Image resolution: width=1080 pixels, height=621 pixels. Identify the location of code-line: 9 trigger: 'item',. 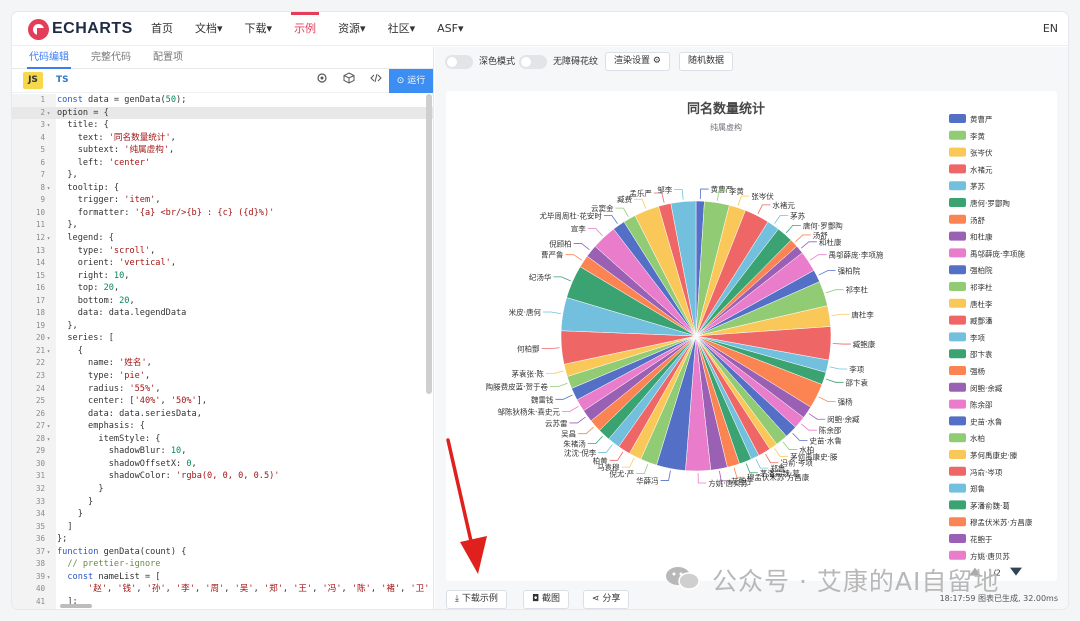
(223, 200).